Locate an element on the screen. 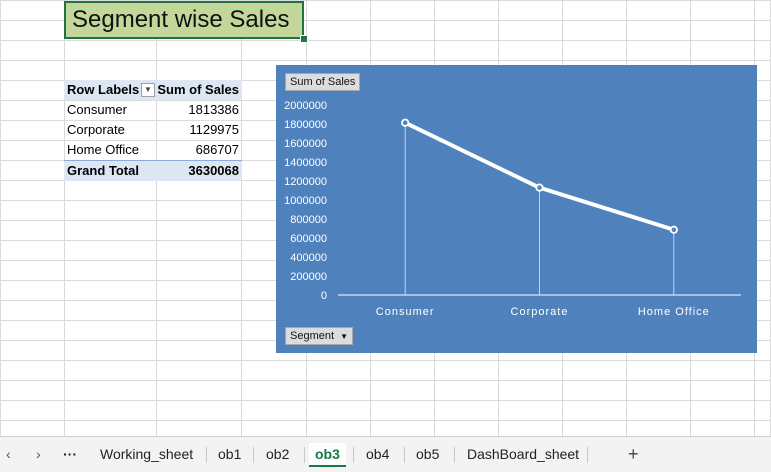  sum-of-sales-field-button: Sum of Sales is located at coordinates (323, 82).